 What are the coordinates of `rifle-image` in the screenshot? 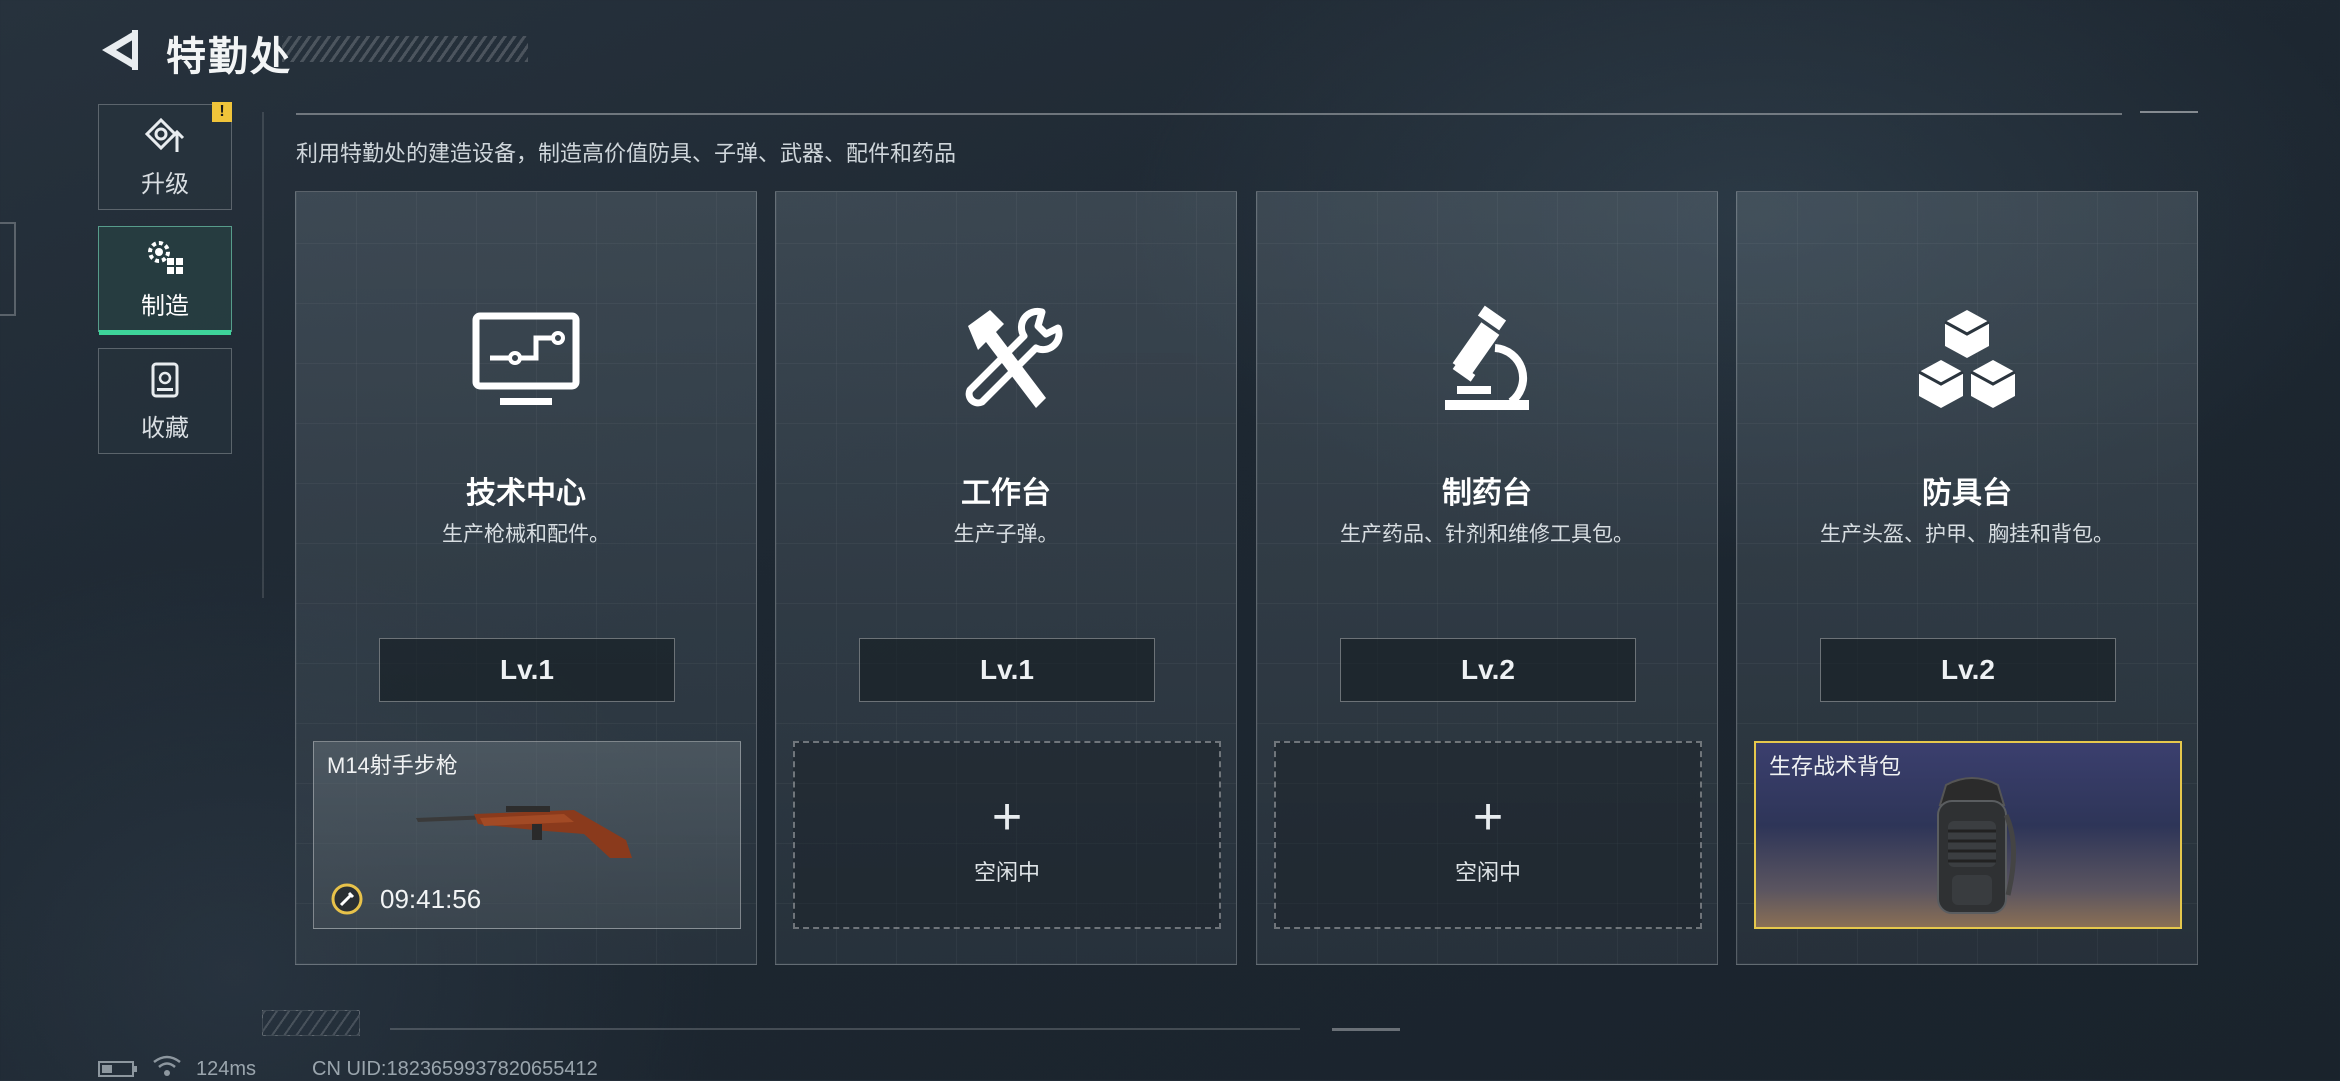 It's located at (524, 832).